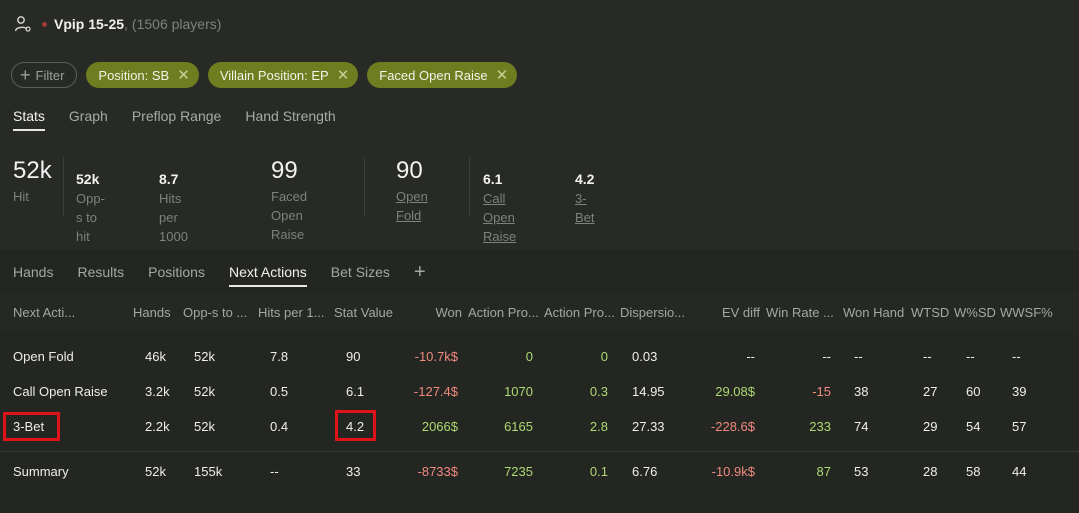 The height and width of the screenshot is (513, 1079). What do you see at coordinates (363, 312) in the screenshot?
I see `col-stat-value: Stat Value` at bounding box center [363, 312].